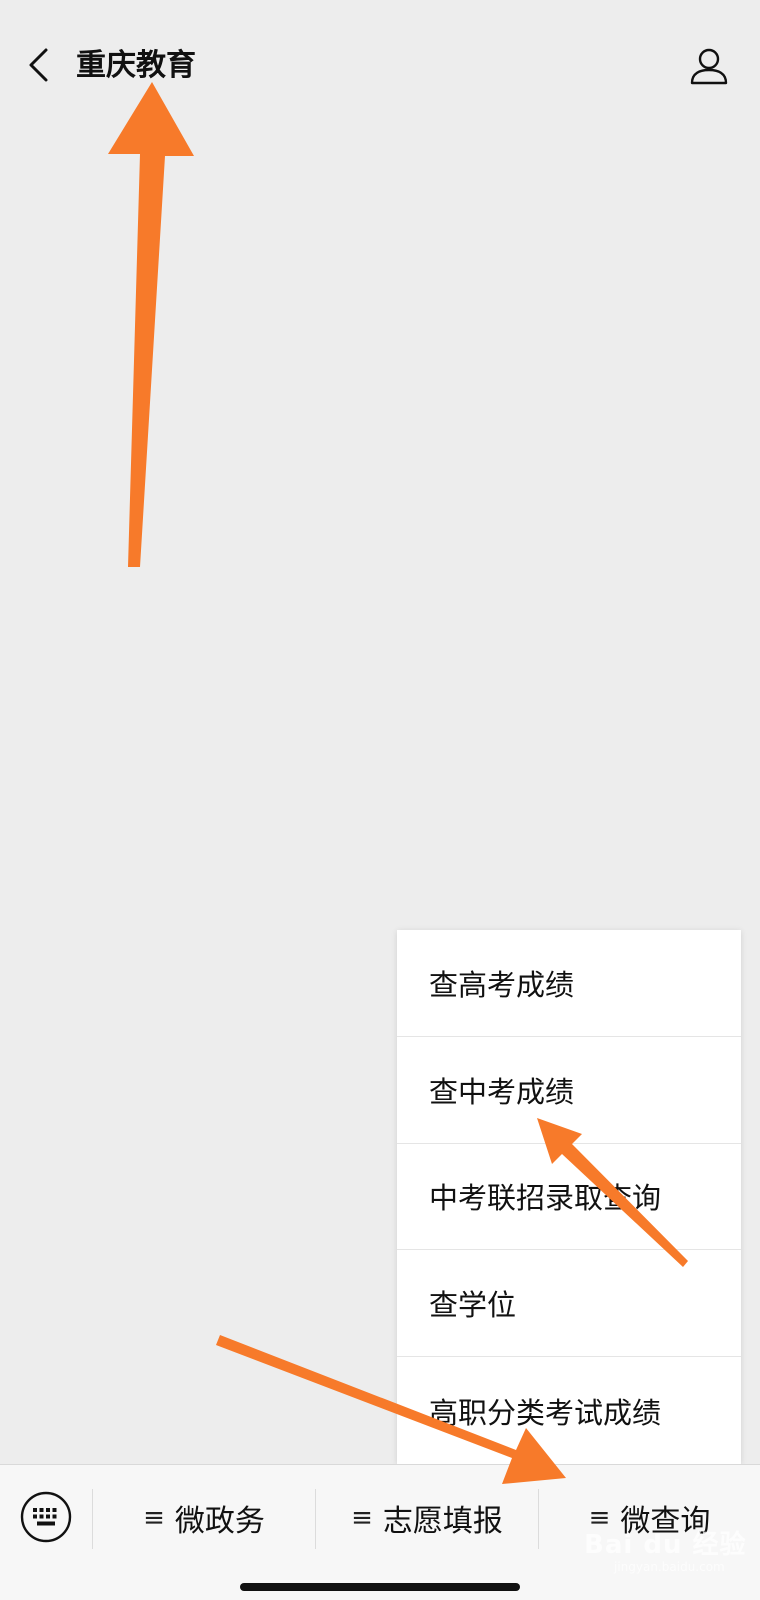  I want to click on menu-item-school-place: 查学位, so click(569, 1304).